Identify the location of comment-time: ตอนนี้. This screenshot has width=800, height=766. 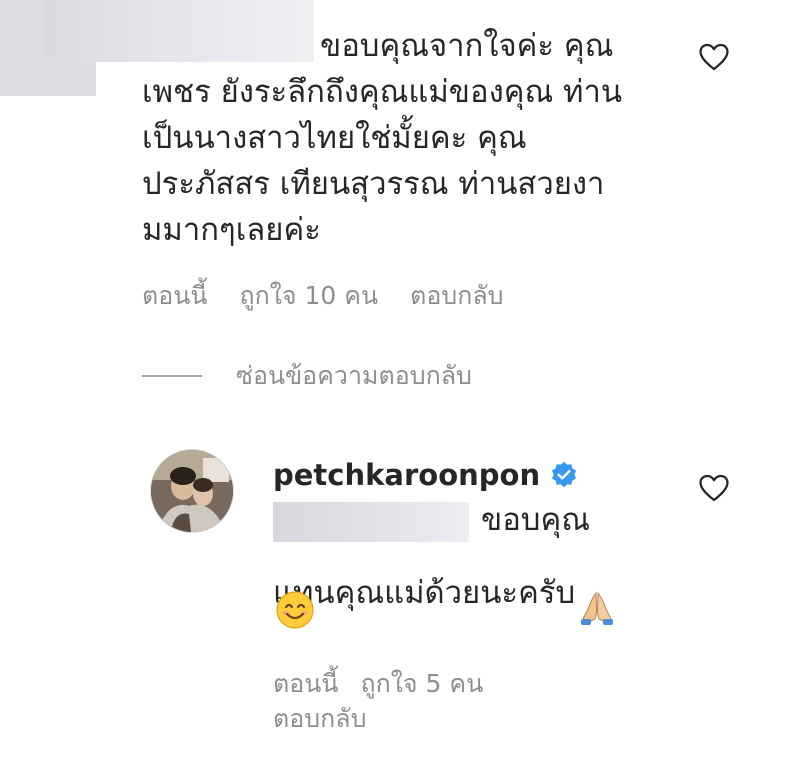
(175, 295).